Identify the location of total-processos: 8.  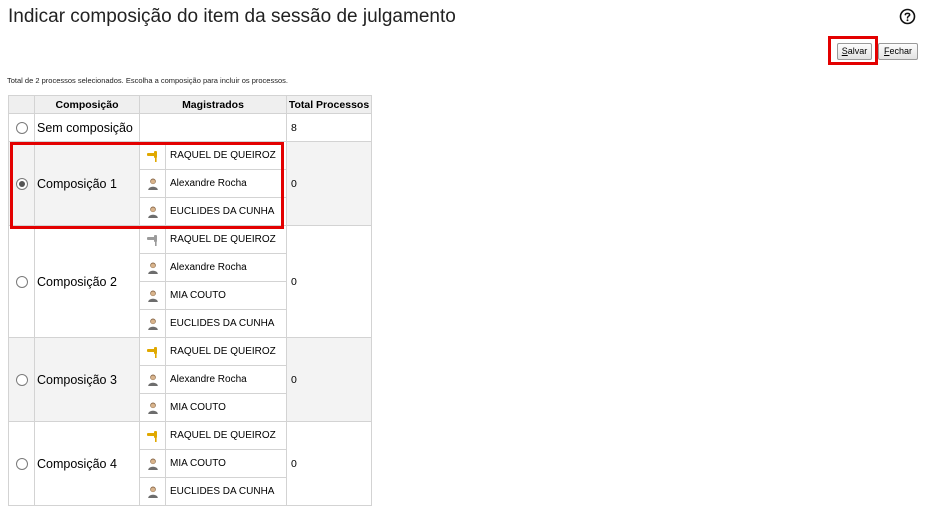
(329, 127).